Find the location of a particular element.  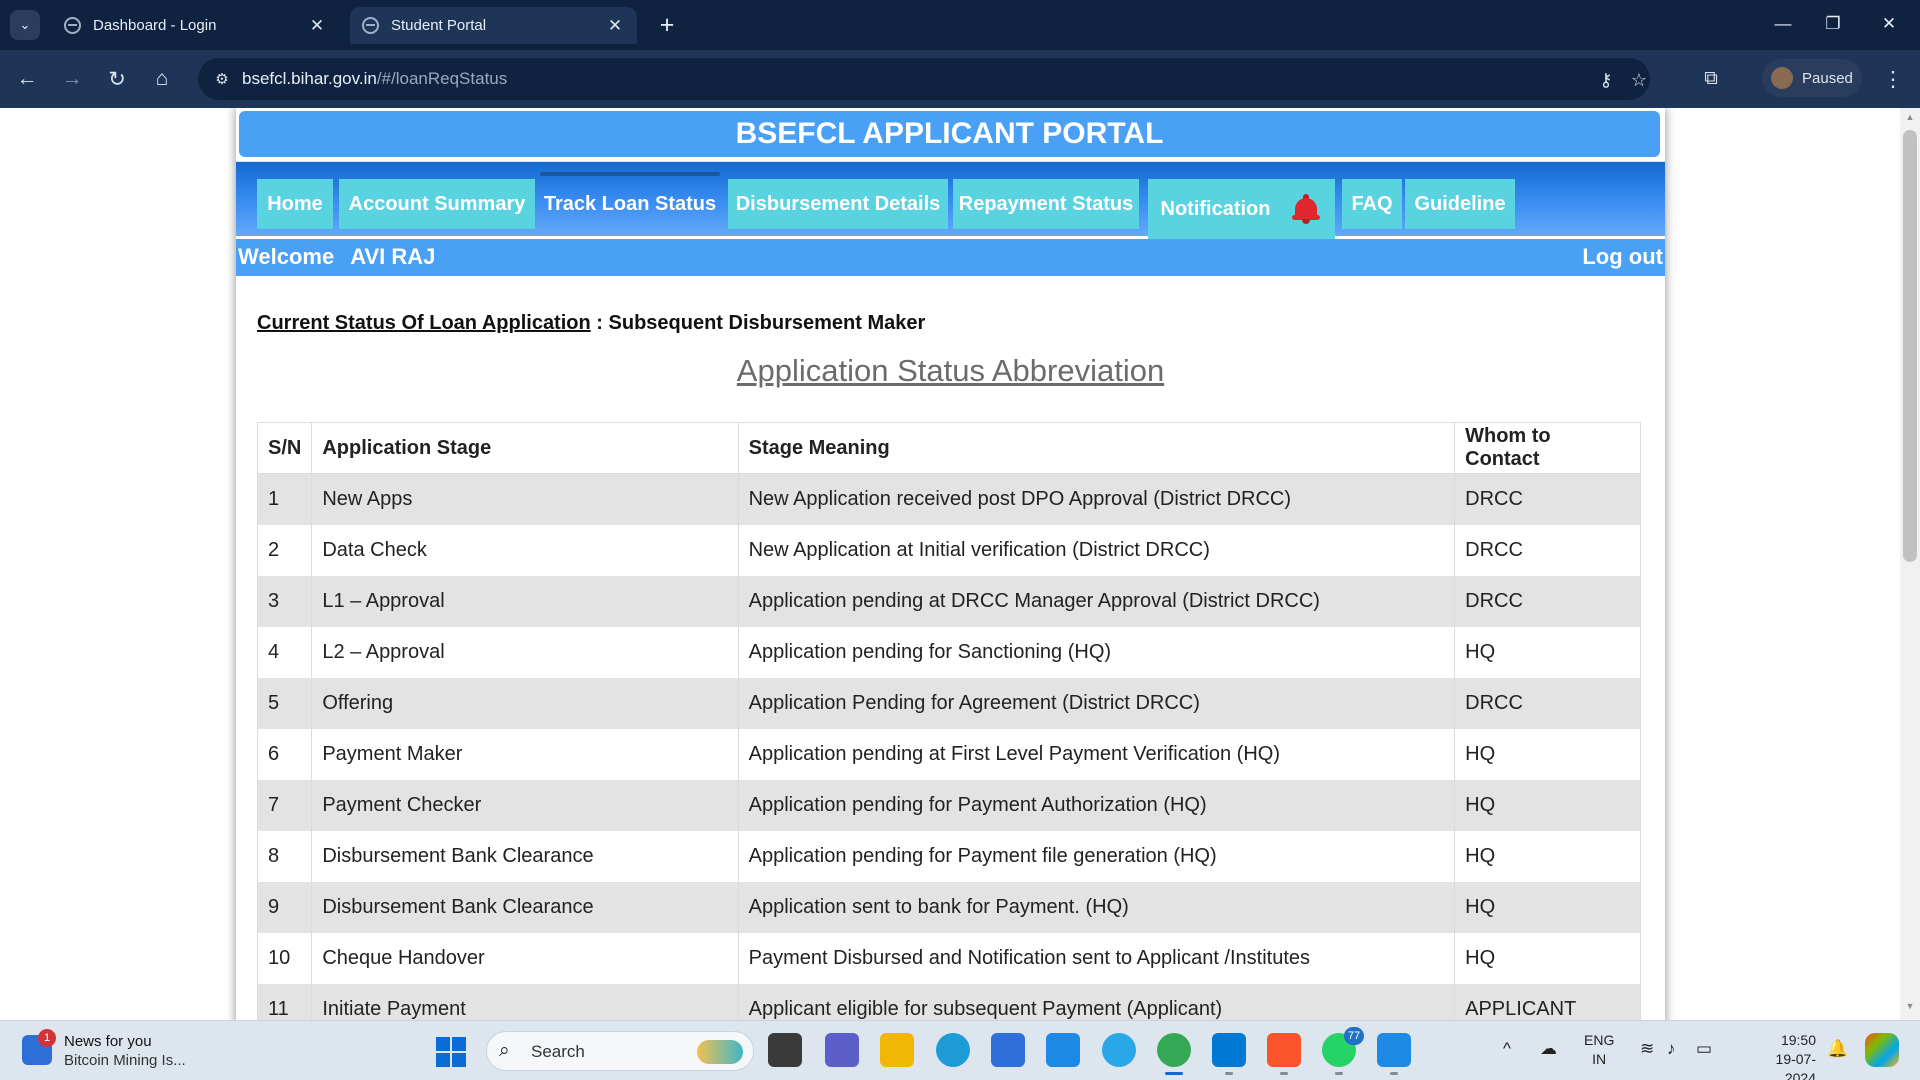

sn-cell: 11 is located at coordinates (284, 1001).